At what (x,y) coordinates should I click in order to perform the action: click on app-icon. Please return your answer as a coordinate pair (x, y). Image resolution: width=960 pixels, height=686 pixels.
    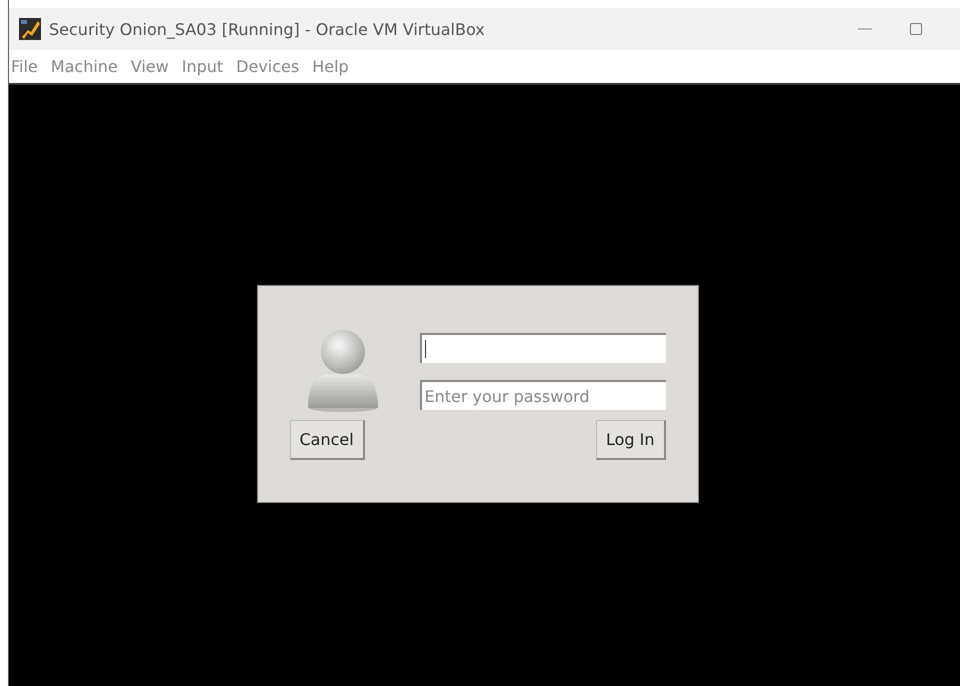
    Looking at the image, I should click on (30, 29).